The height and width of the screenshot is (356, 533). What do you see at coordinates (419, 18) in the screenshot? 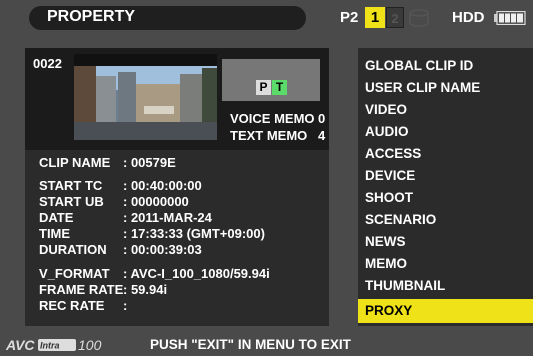
I see `hdd-drive-icon` at bounding box center [419, 18].